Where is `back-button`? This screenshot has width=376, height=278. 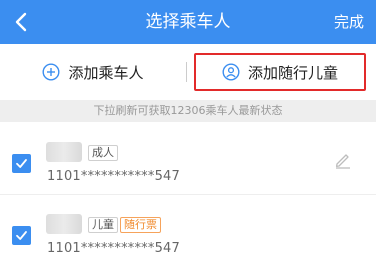
back-button is located at coordinates (21, 22).